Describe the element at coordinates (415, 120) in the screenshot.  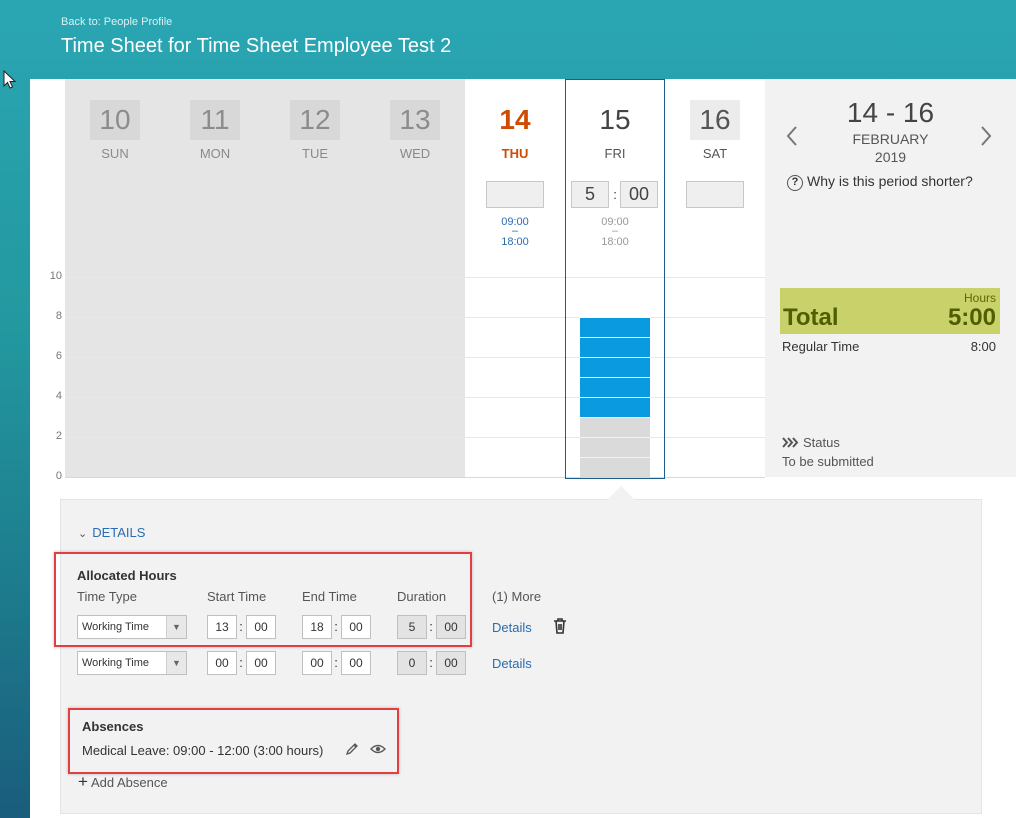
I see `day-number: 13` at that location.